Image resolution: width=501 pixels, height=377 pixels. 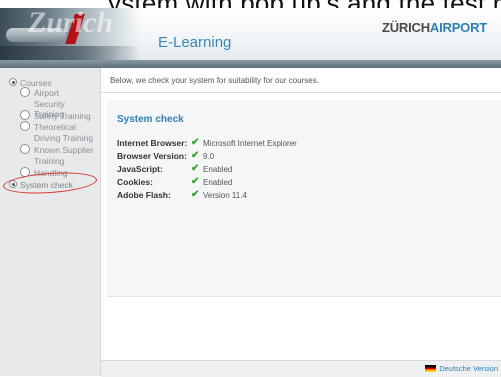 I want to click on header-photo: Zurich, so click(x=70, y=34).